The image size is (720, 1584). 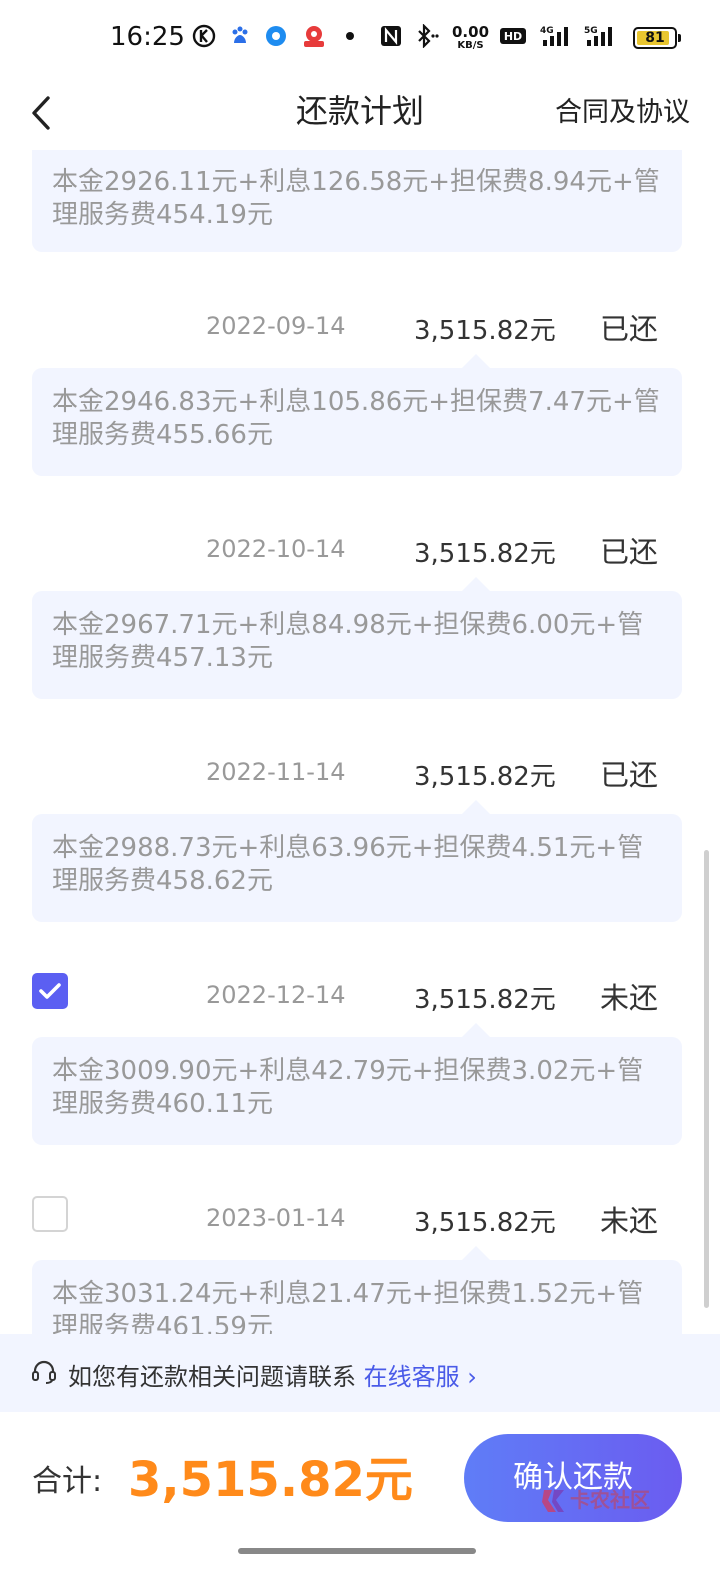 I want to click on installment-date: 2022-09-14, so click(x=276, y=326).